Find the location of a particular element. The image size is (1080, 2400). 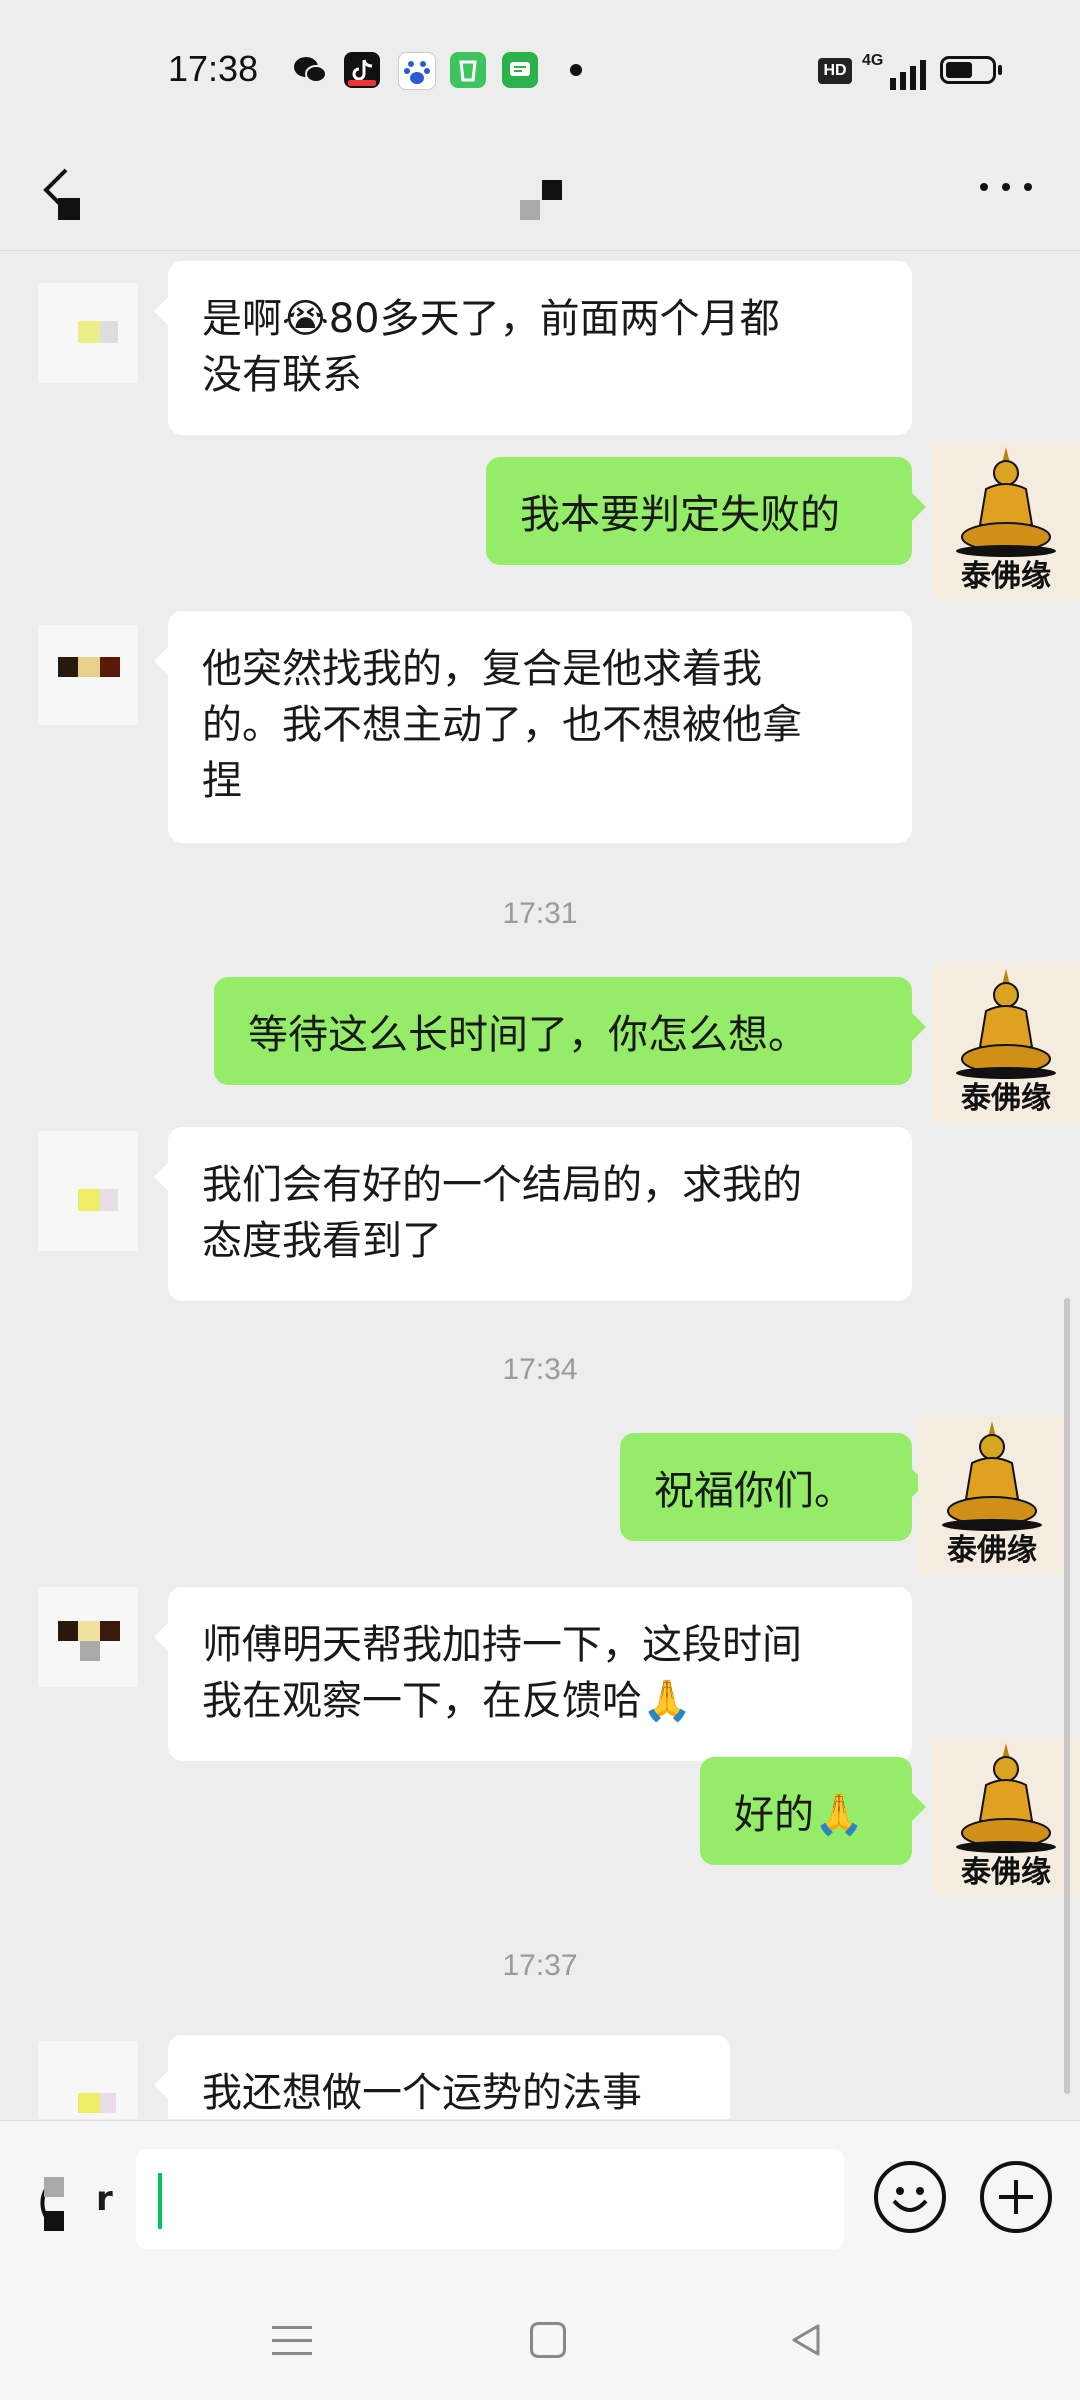

timestamp: 17:37 is located at coordinates (540, 1965).